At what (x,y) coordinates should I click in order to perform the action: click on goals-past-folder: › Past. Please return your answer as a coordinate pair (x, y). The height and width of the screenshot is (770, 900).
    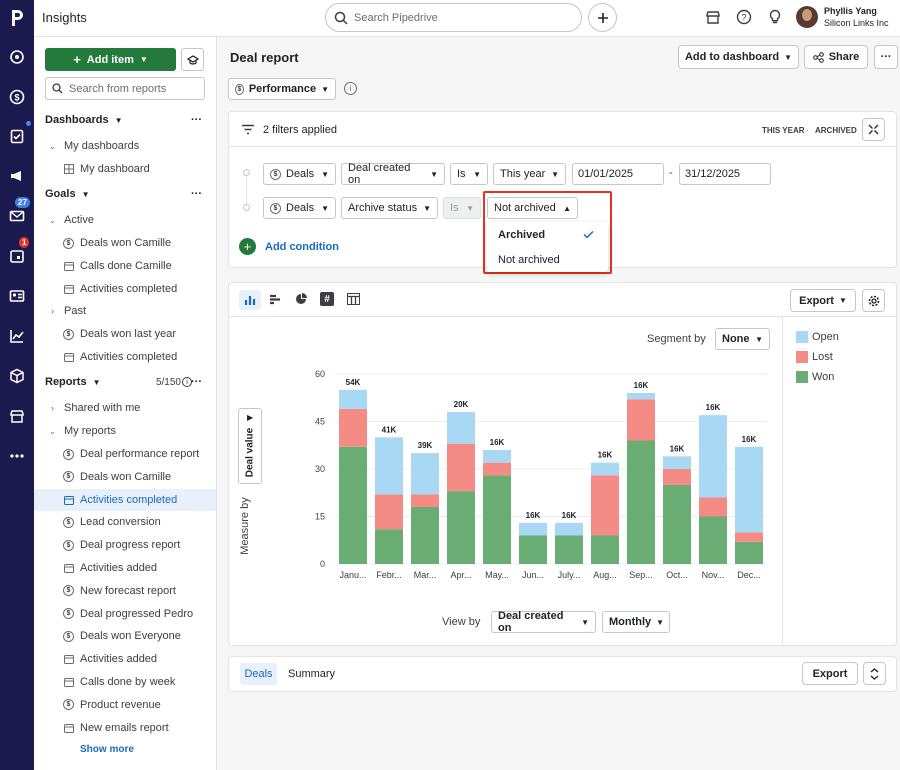
    Looking at the image, I should click on (125, 311).